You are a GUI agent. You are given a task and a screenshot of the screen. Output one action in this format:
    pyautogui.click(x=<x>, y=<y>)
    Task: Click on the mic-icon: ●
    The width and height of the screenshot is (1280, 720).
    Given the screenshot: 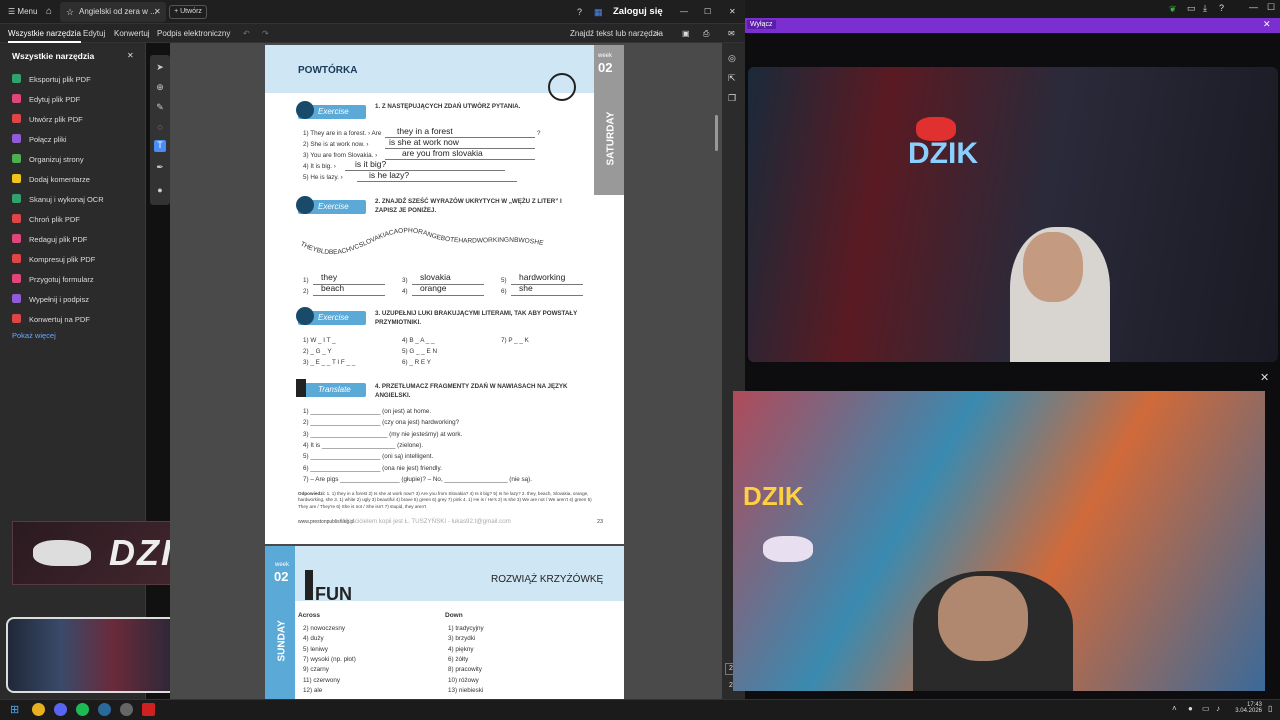 What is the action you would take?
    pyautogui.click(x=1190, y=708)
    